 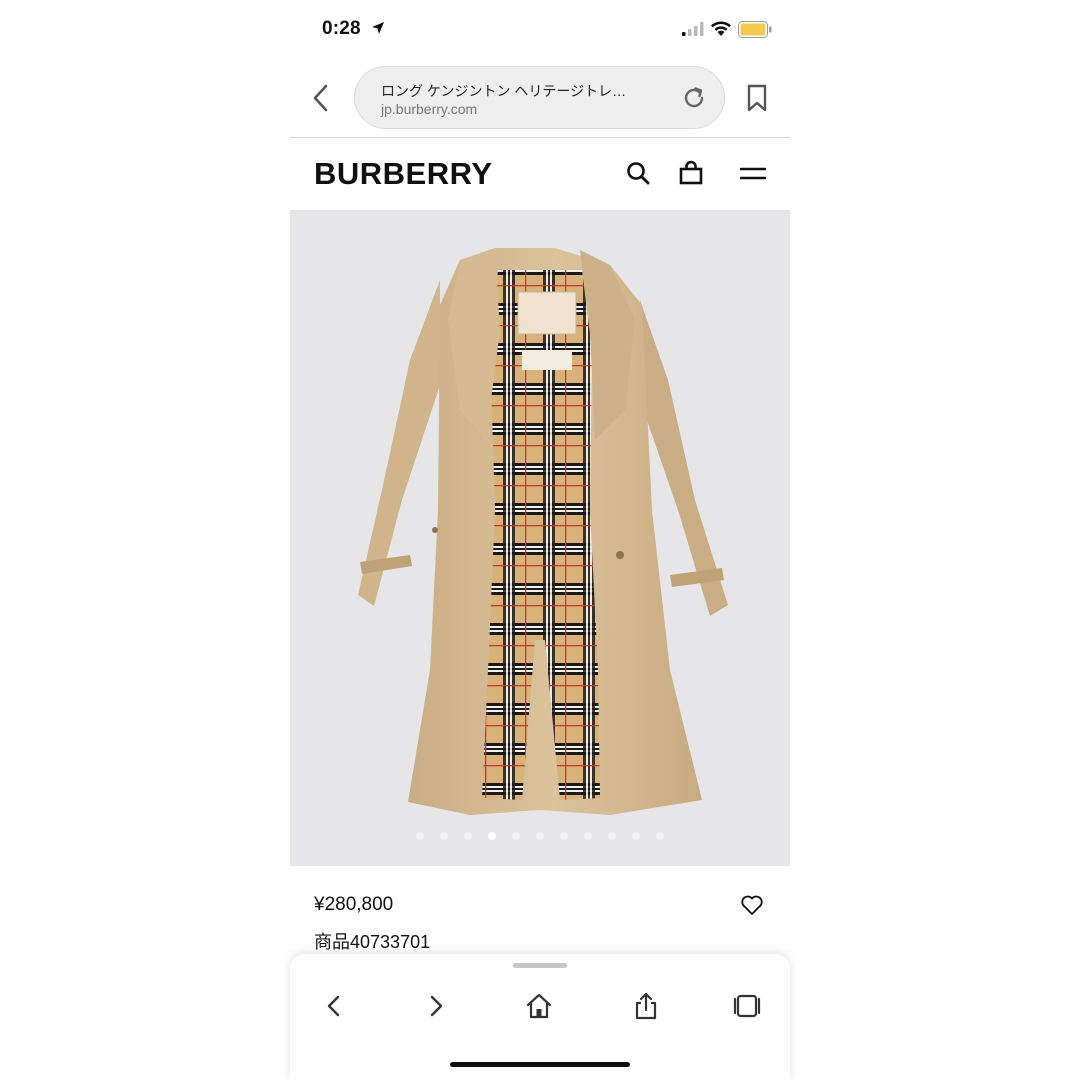 I want to click on share-icon, so click(x=646, y=1006).